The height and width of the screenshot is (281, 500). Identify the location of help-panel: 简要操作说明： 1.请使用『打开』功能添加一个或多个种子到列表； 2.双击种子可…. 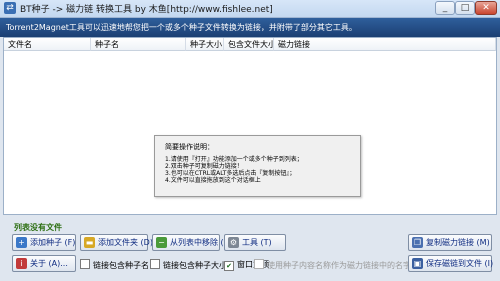
(257, 166).